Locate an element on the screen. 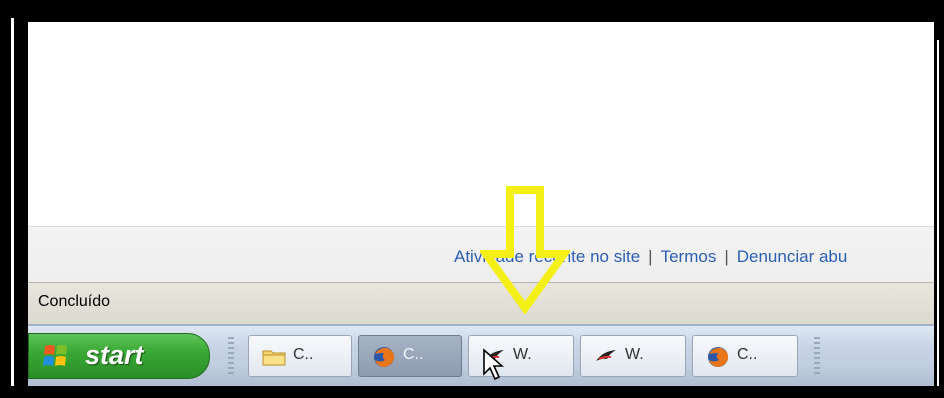  yellow-arrow-annotation-icon is located at coordinates (525, 250).